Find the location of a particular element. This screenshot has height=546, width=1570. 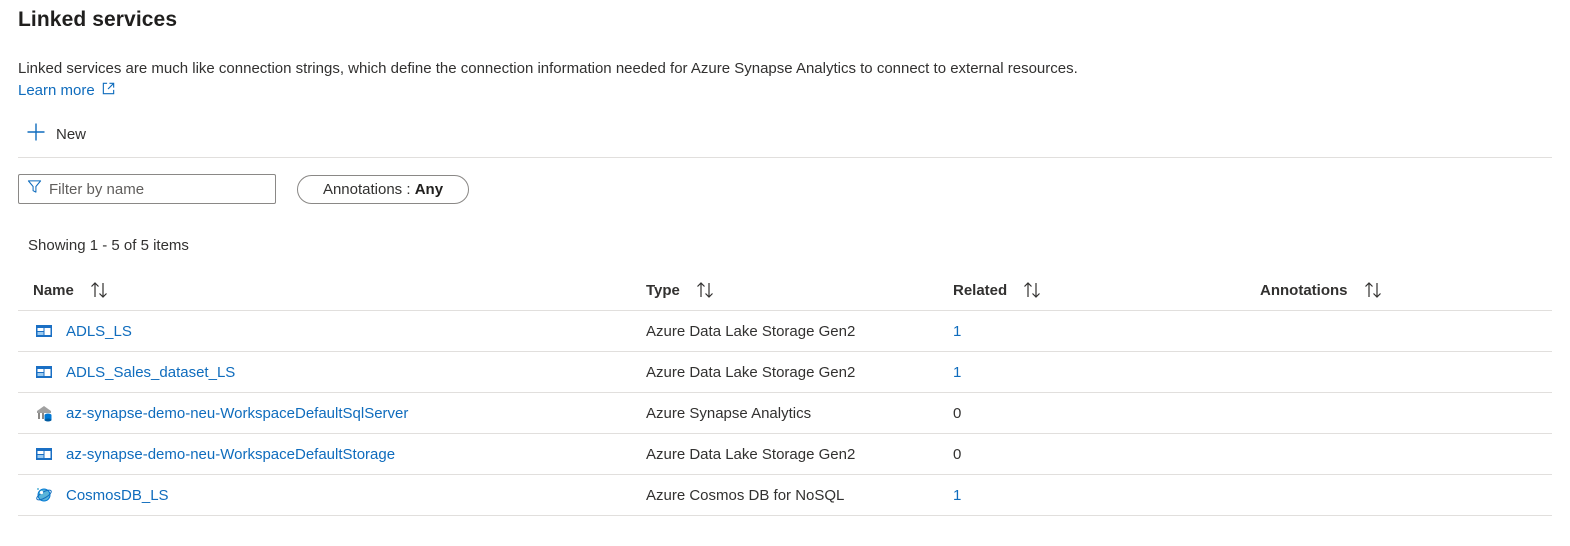

column-header-name: Name is located at coordinates (71, 290).